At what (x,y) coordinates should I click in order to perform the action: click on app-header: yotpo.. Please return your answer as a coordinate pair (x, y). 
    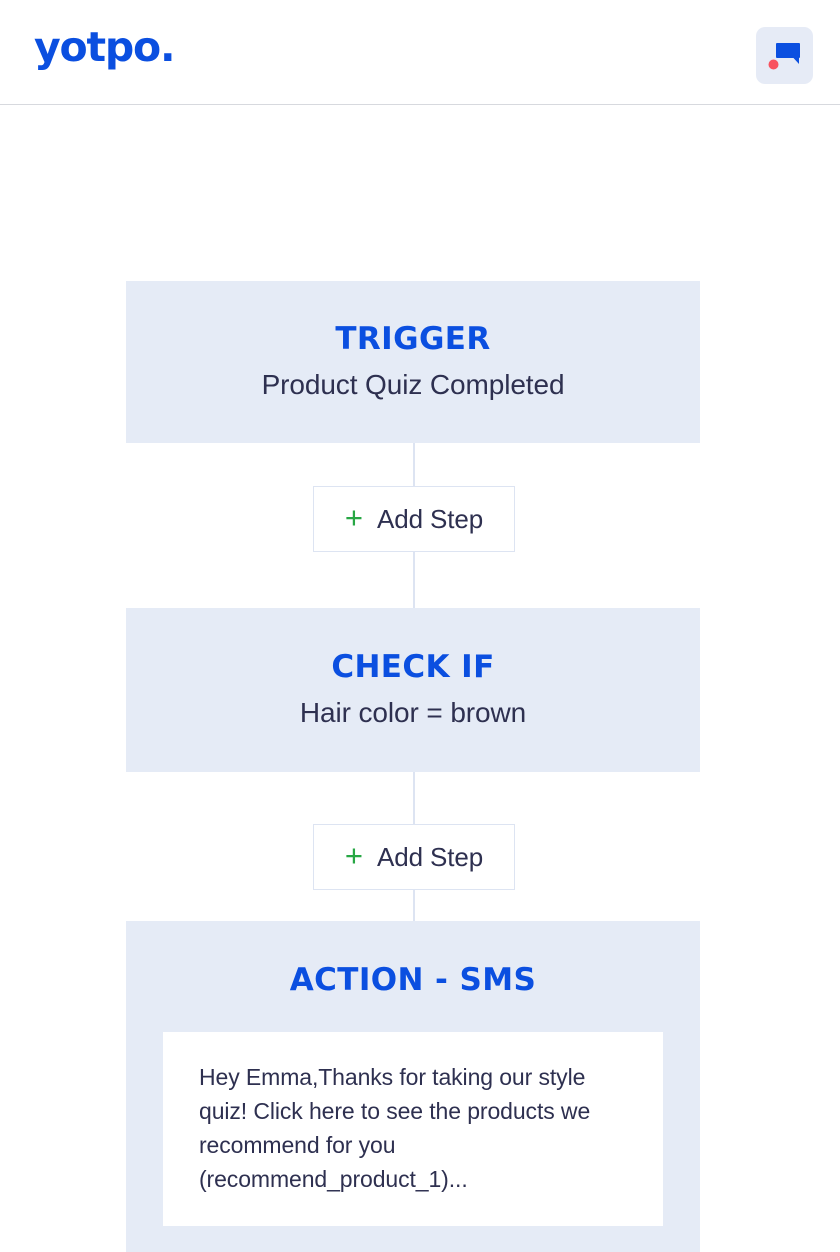
    Looking at the image, I should click on (420, 52).